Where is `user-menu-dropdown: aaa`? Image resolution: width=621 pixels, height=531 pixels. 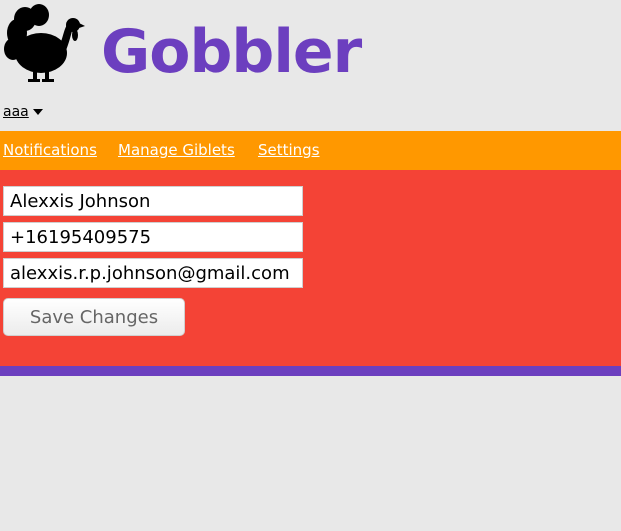 user-menu-dropdown: aaa is located at coordinates (23, 112).